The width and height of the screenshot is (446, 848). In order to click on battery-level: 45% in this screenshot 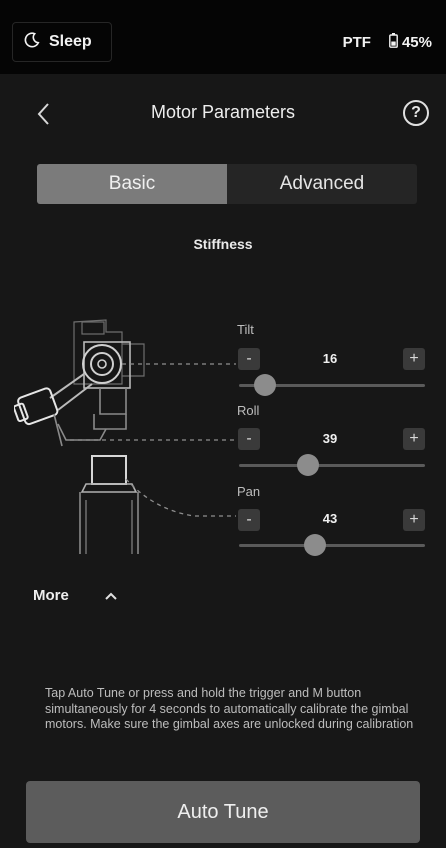, I will do `click(416, 42)`.